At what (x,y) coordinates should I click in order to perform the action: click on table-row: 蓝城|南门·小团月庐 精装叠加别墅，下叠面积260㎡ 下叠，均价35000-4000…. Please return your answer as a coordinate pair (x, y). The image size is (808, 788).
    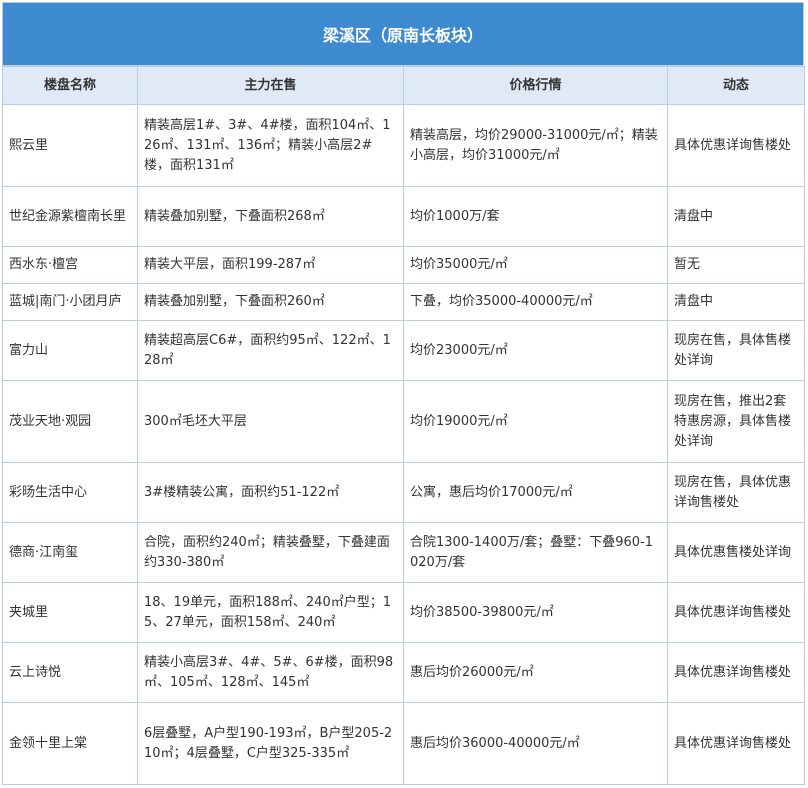
    Looking at the image, I should click on (403, 302).